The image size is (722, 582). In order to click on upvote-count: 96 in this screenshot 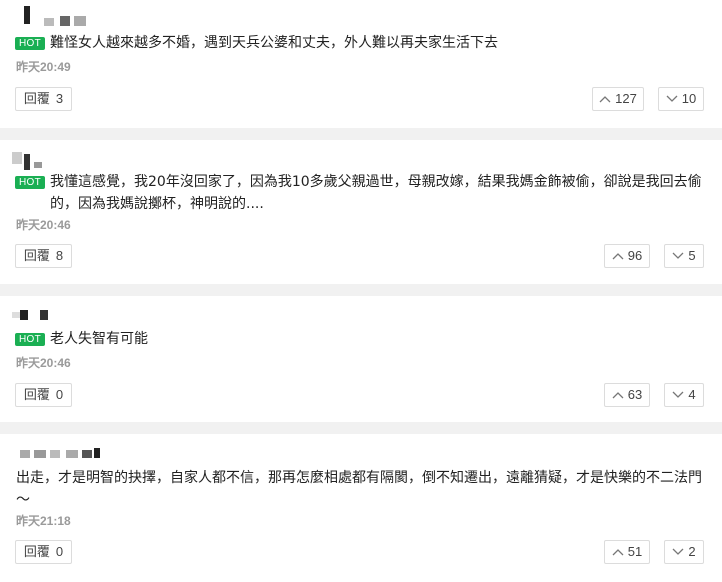, I will do `click(635, 255)`.